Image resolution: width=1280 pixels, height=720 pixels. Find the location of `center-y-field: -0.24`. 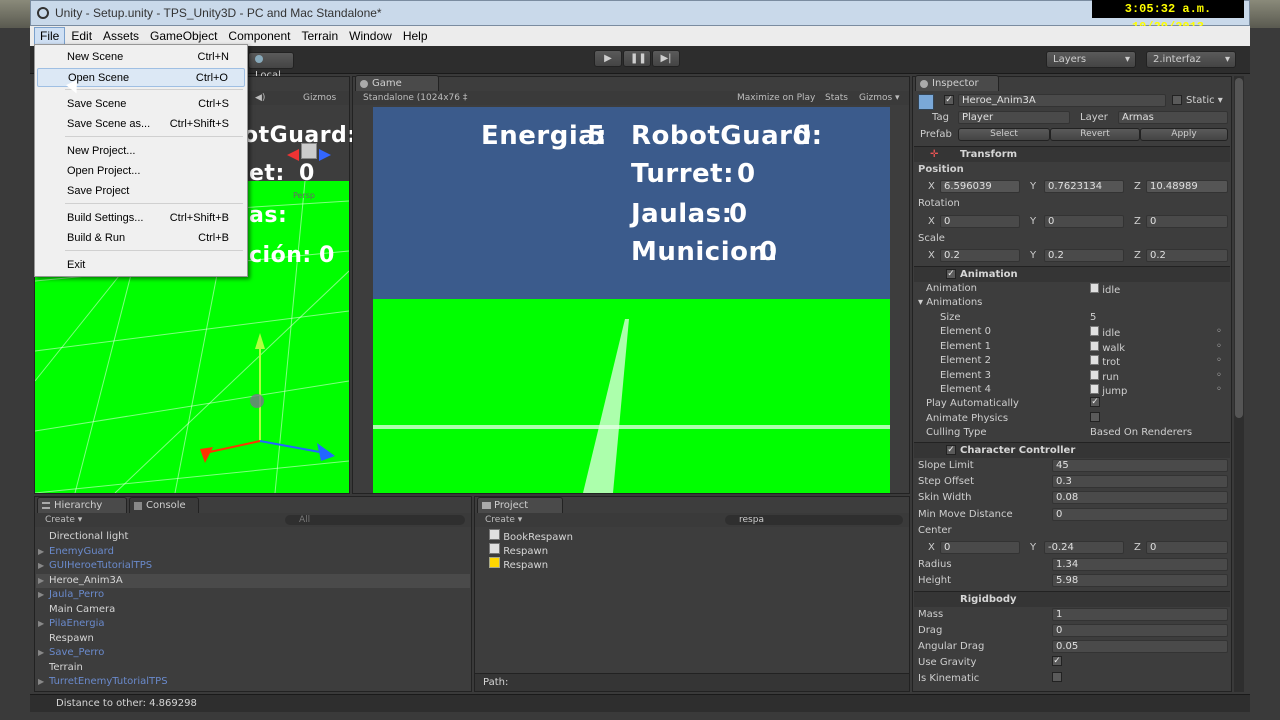

center-y-field: -0.24 is located at coordinates (1084, 547).